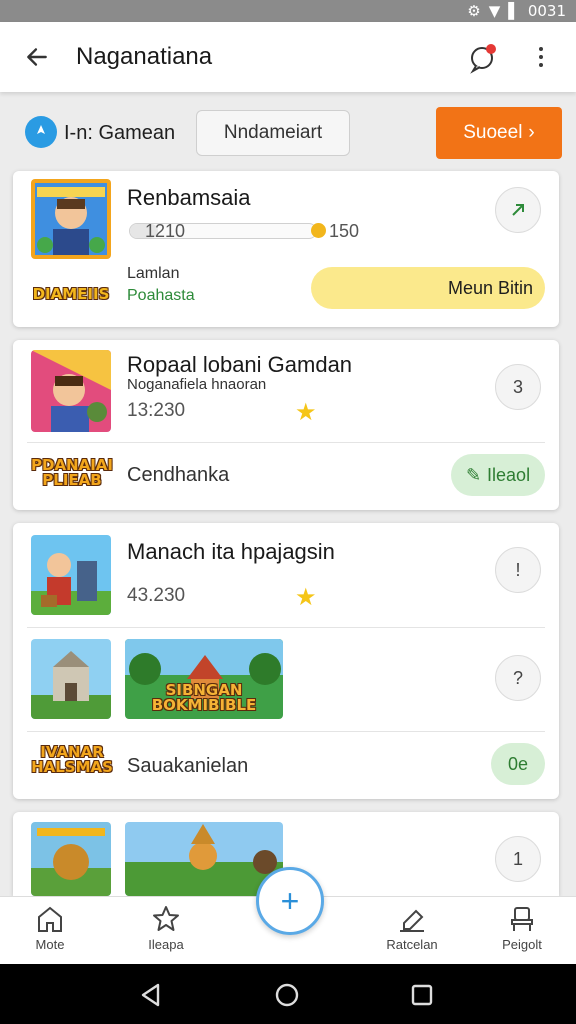  What do you see at coordinates (474, 11) in the screenshot?
I see `settings-icon: ⚙` at bounding box center [474, 11].